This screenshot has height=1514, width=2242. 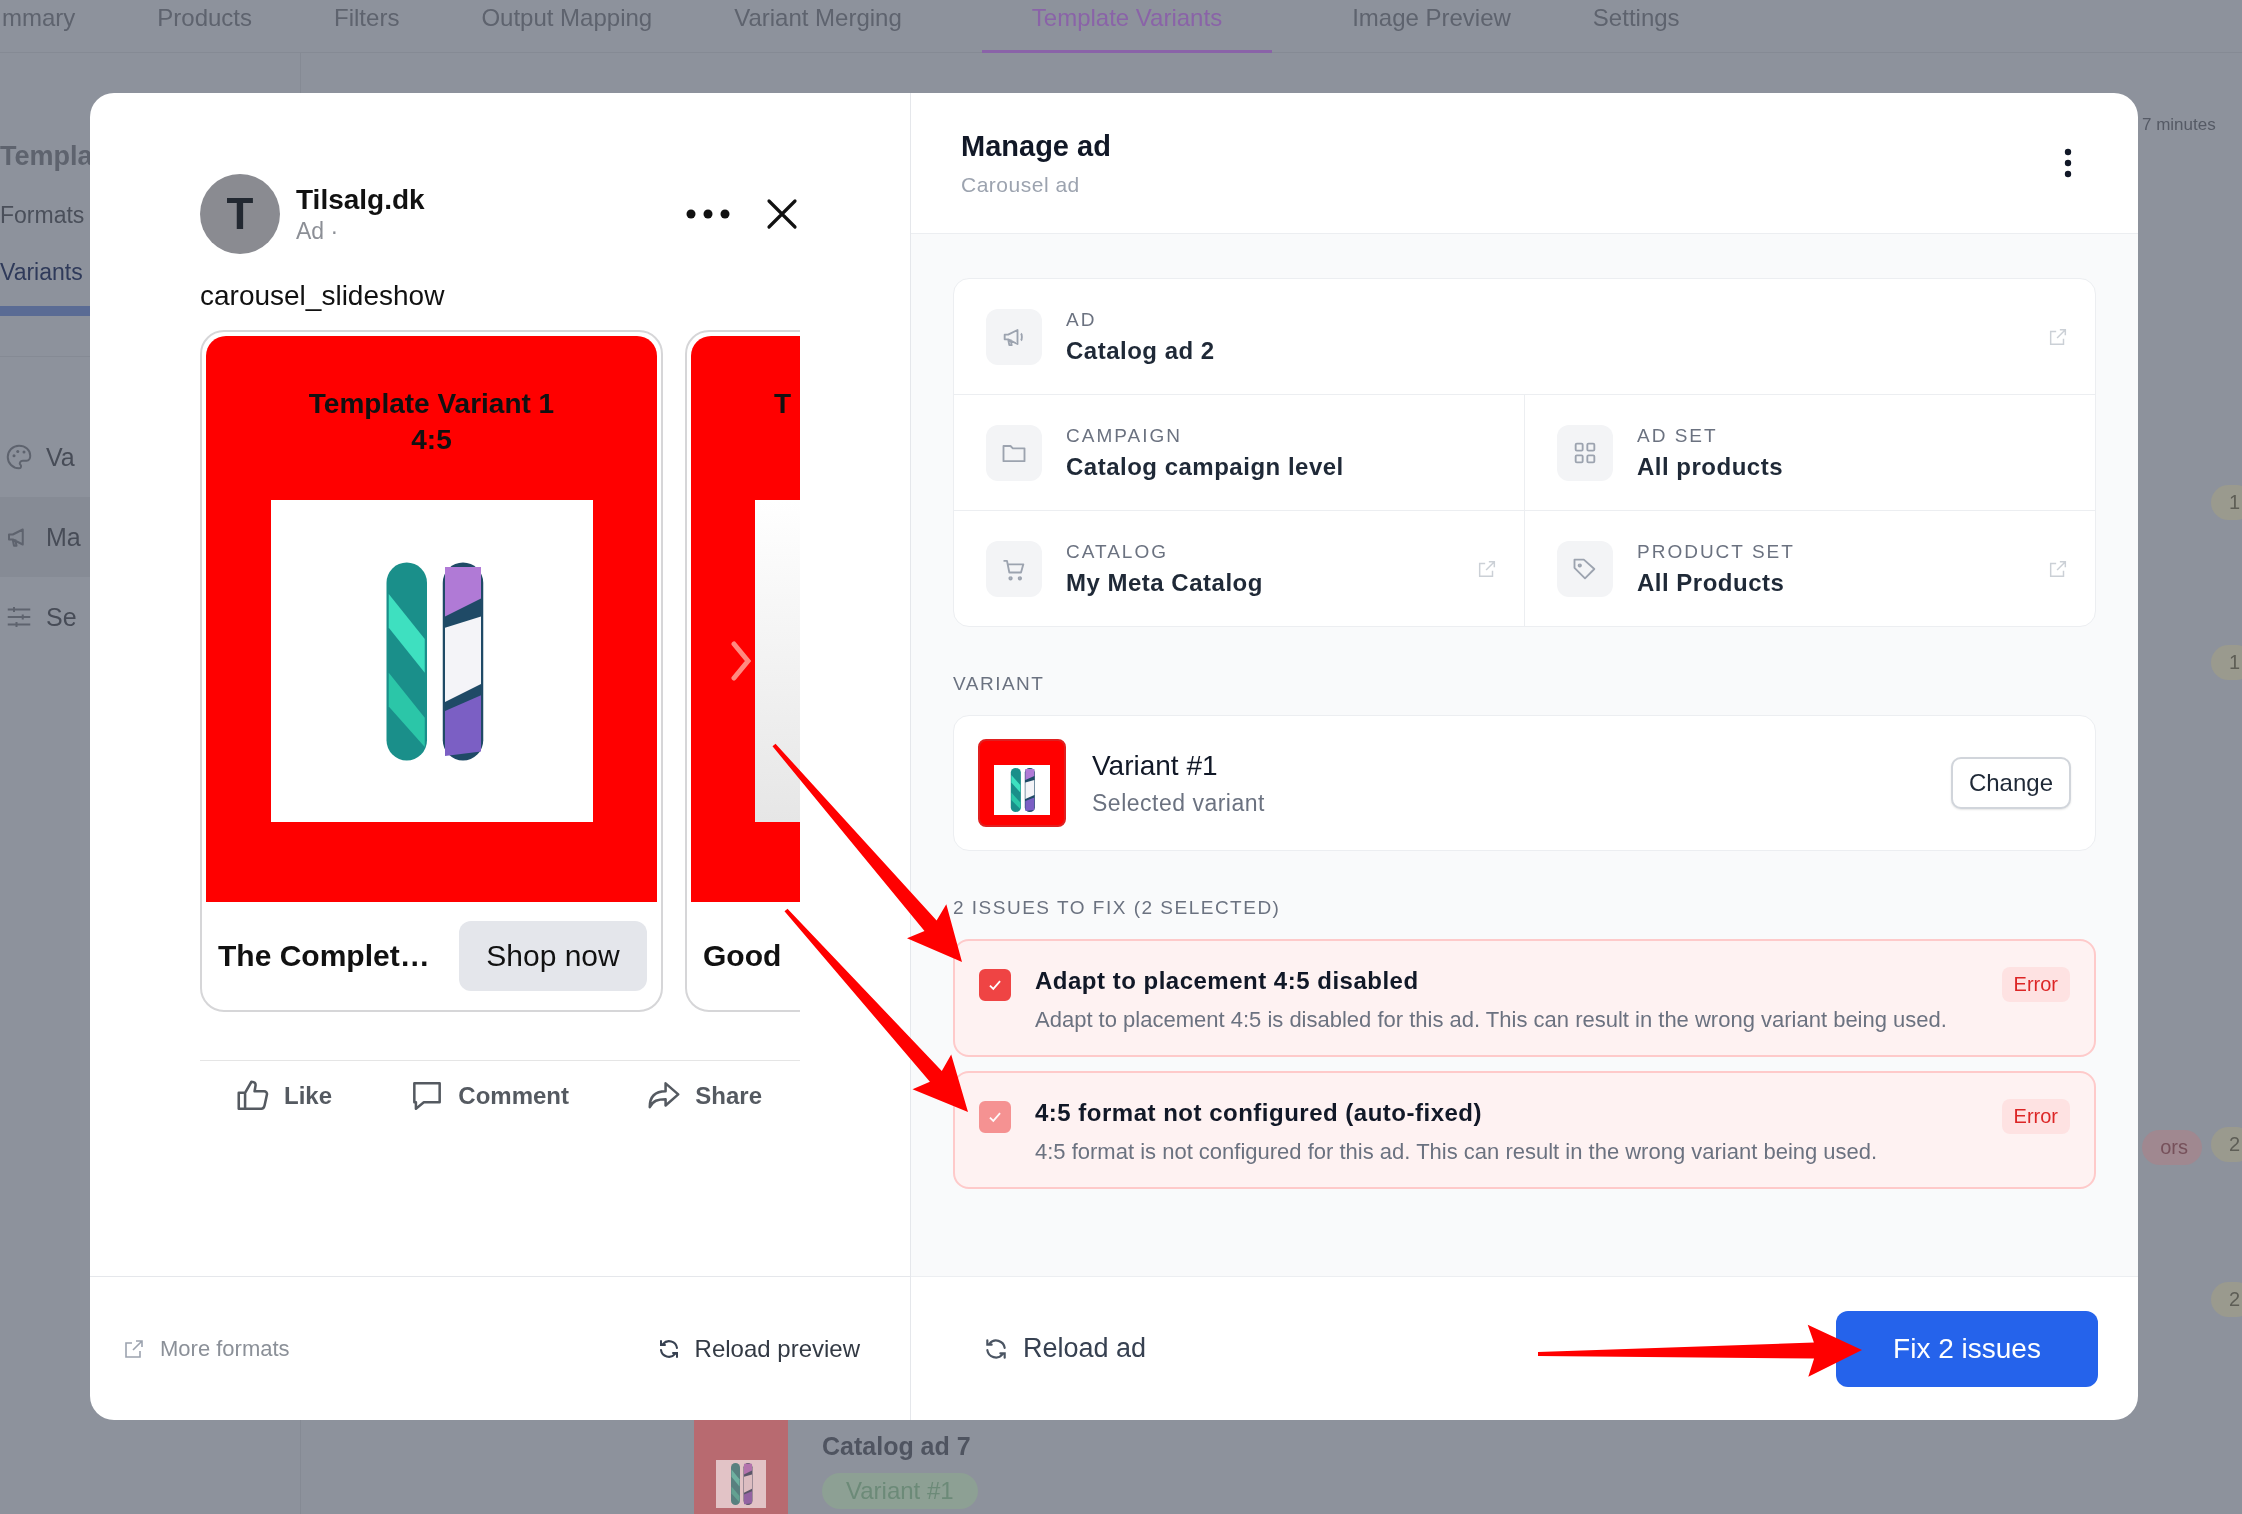 What do you see at coordinates (782, 404) in the screenshot?
I see `creative-headline: T` at bounding box center [782, 404].